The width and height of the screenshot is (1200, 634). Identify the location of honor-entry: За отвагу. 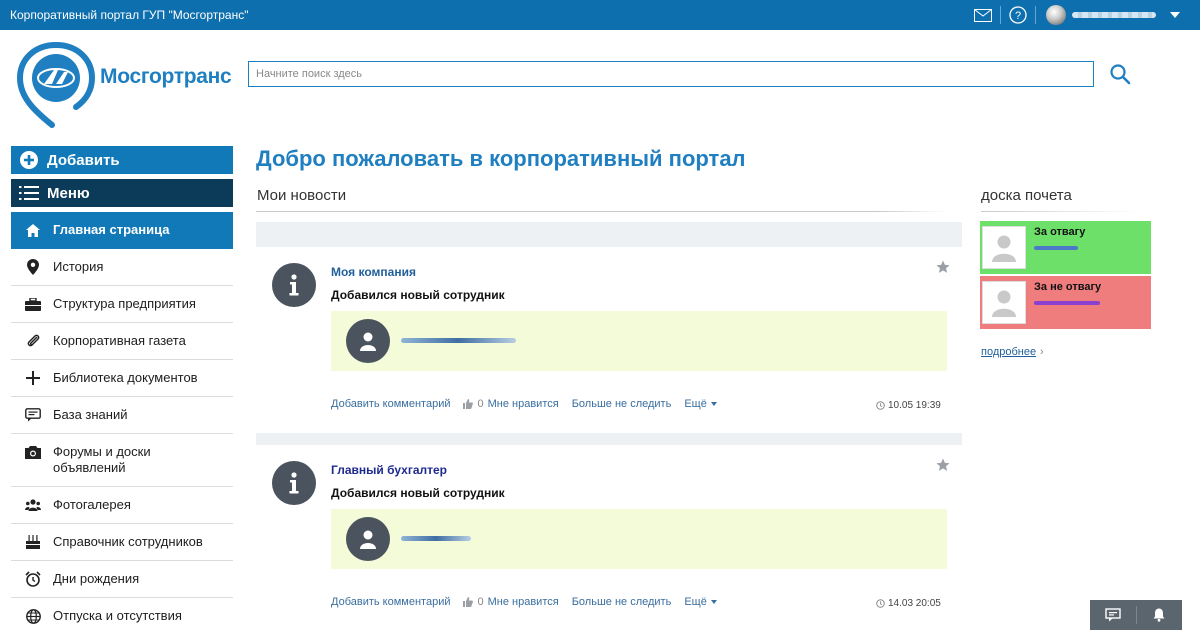
(1065, 247).